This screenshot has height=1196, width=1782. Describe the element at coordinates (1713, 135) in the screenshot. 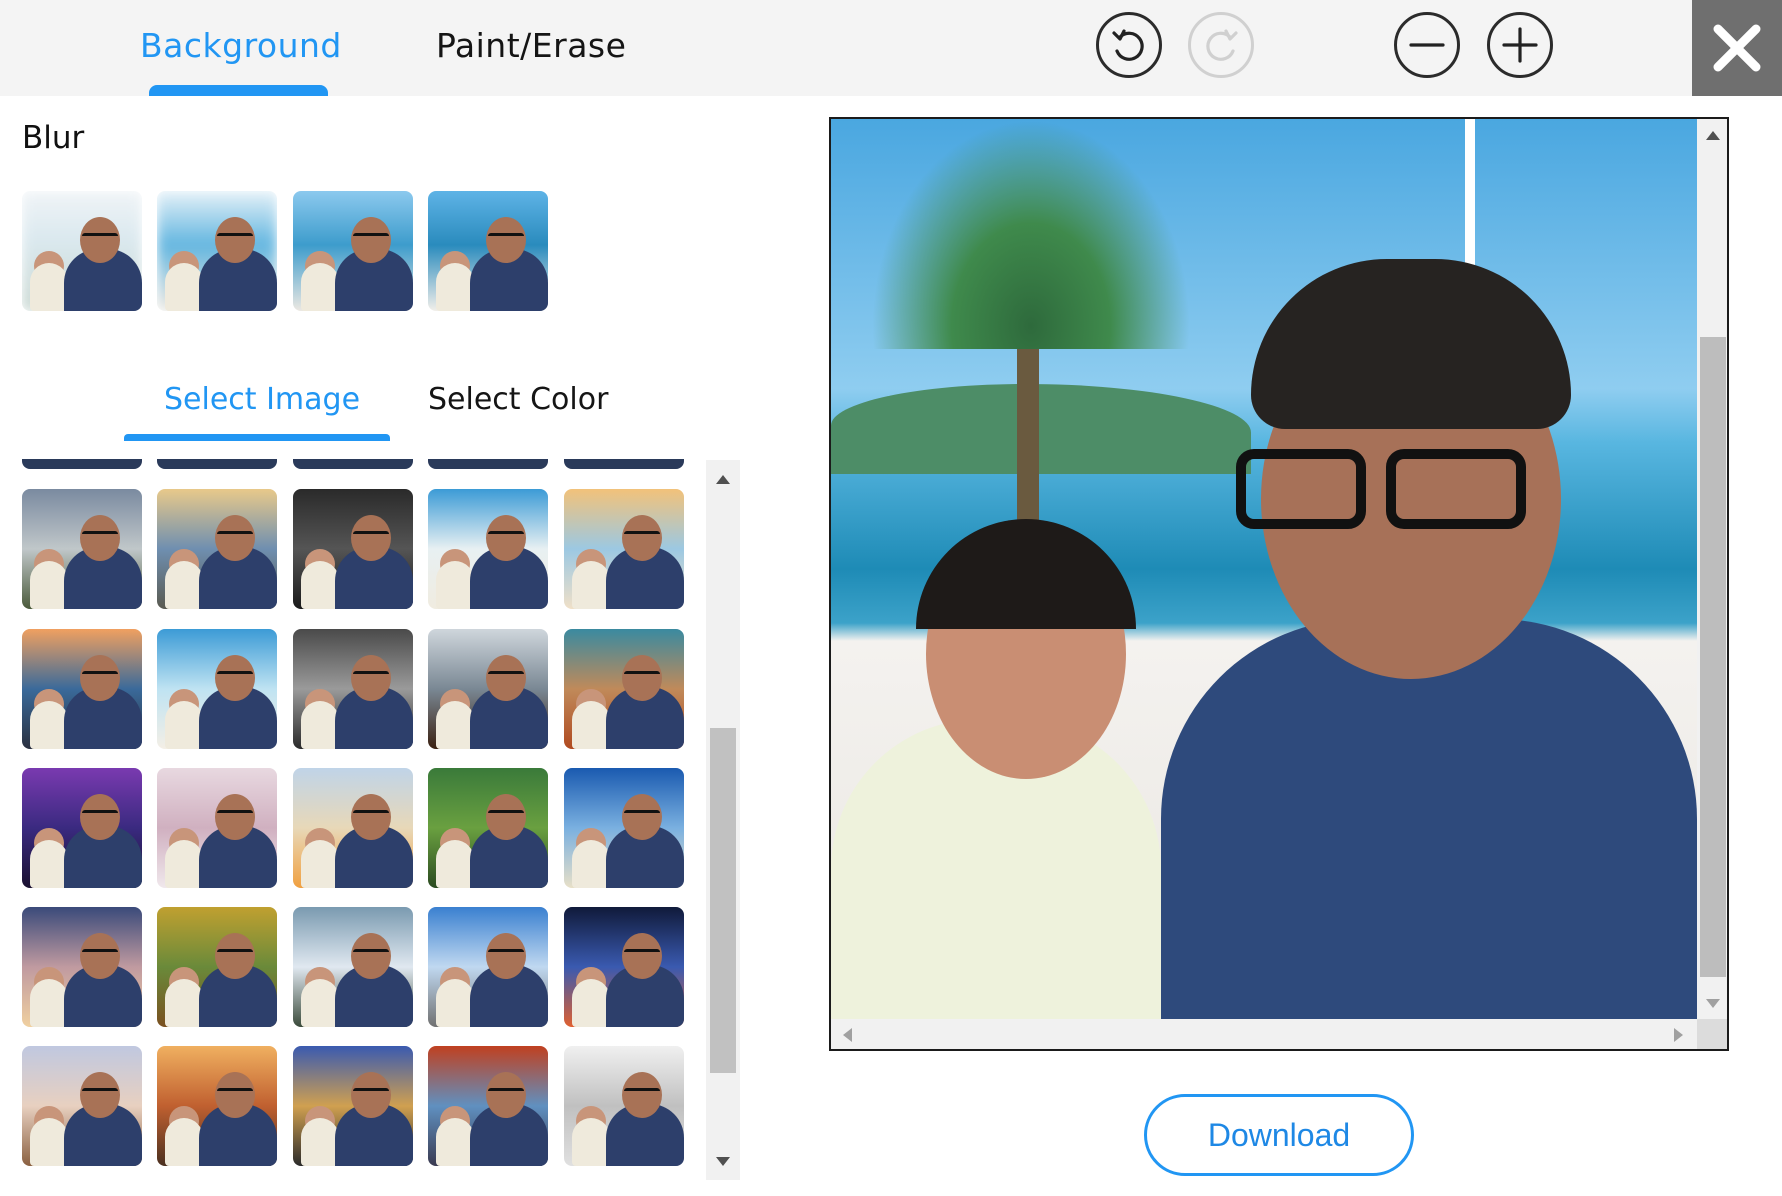

I see `preview-scroll-up-icon` at that location.